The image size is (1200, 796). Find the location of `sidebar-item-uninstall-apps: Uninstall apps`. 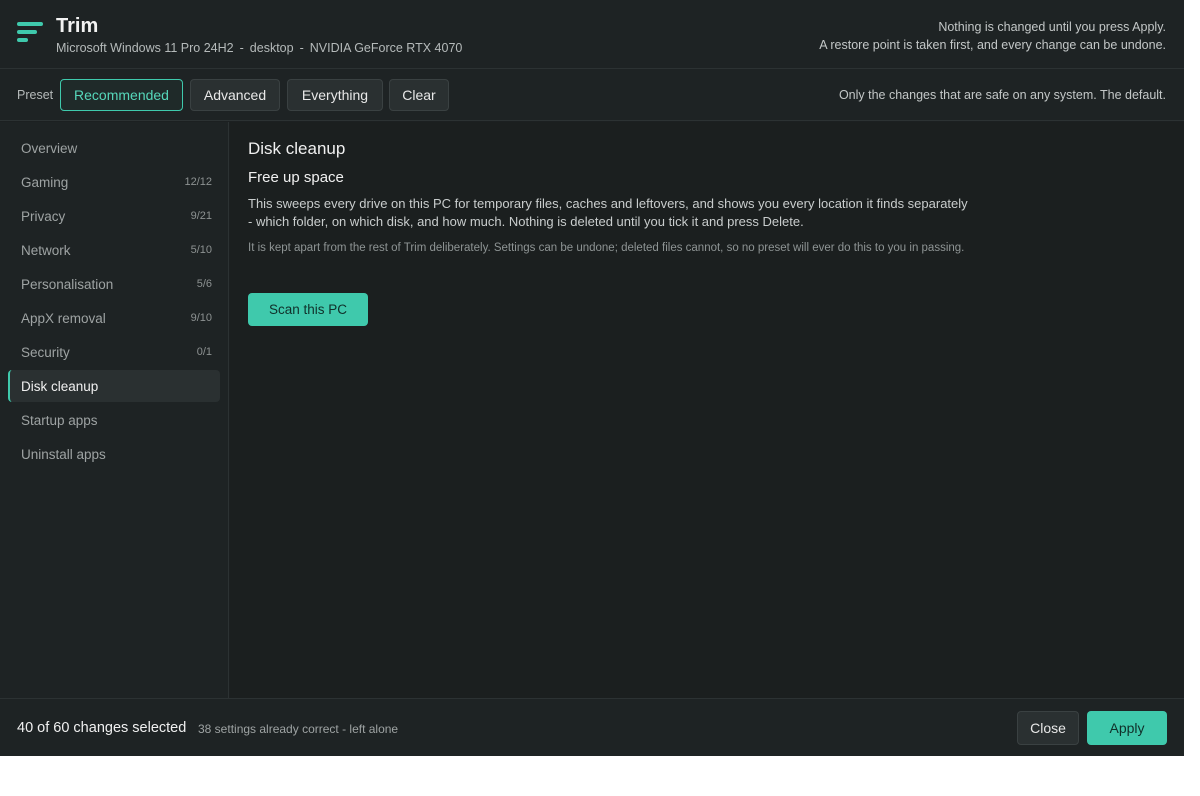

sidebar-item-uninstall-apps: Uninstall apps is located at coordinates (114, 454).